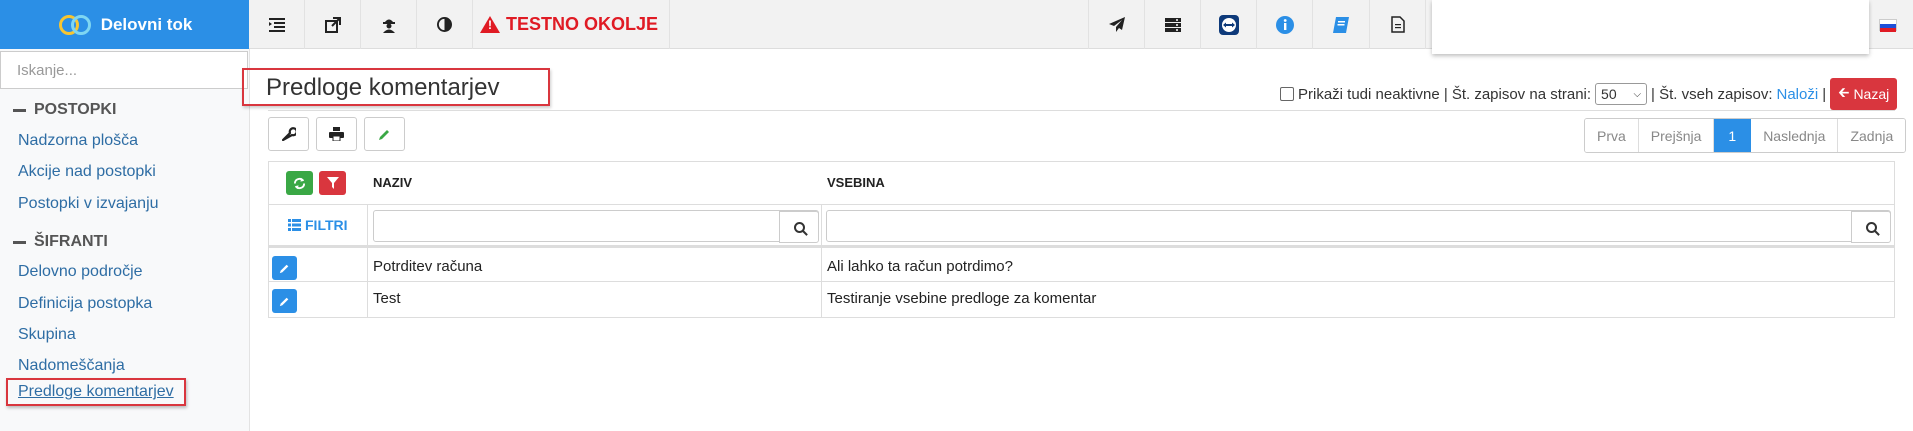 The width and height of the screenshot is (1913, 431). I want to click on external-link-icon, so click(332, 24).